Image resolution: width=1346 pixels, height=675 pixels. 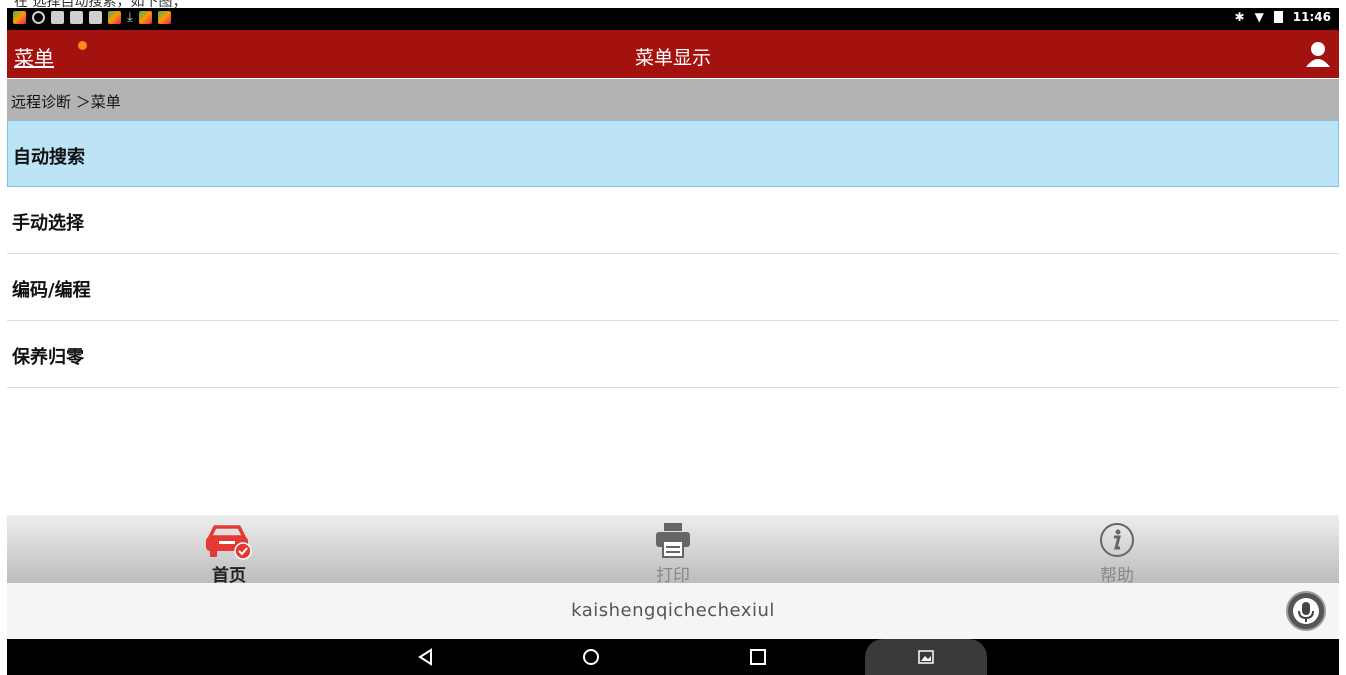 What do you see at coordinates (66, 102) in the screenshot?
I see `breadcrumb-text: 远程诊断 ＞菜单` at bounding box center [66, 102].